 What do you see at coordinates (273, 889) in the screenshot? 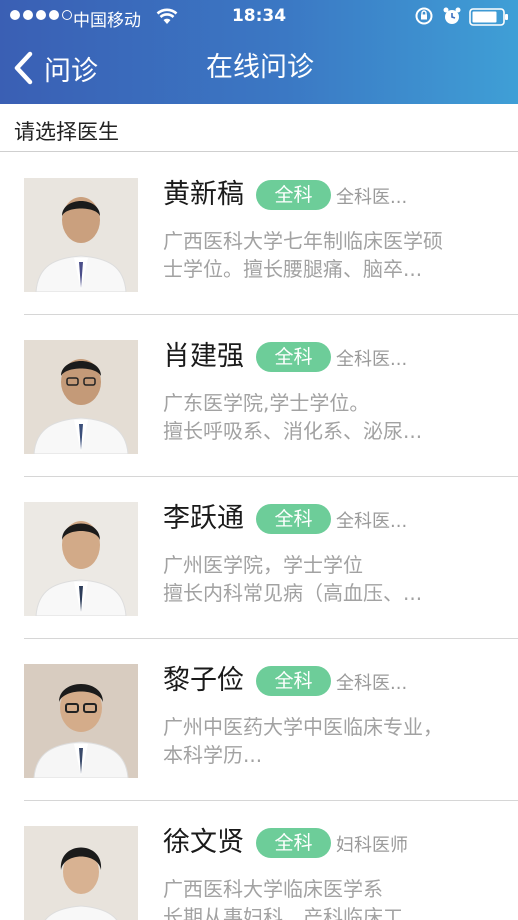
I see `doctor-description-line: 广西医科大学临床医学系` at bounding box center [273, 889].